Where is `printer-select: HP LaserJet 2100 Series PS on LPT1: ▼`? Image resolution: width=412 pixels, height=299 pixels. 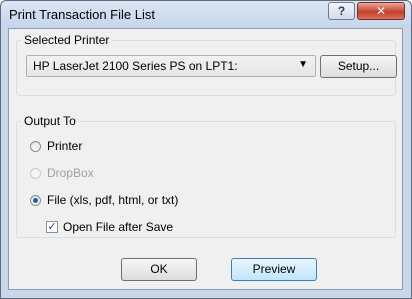 printer-select: HP LaserJet 2100 Series PS on LPT1: ▼ is located at coordinates (171, 66).